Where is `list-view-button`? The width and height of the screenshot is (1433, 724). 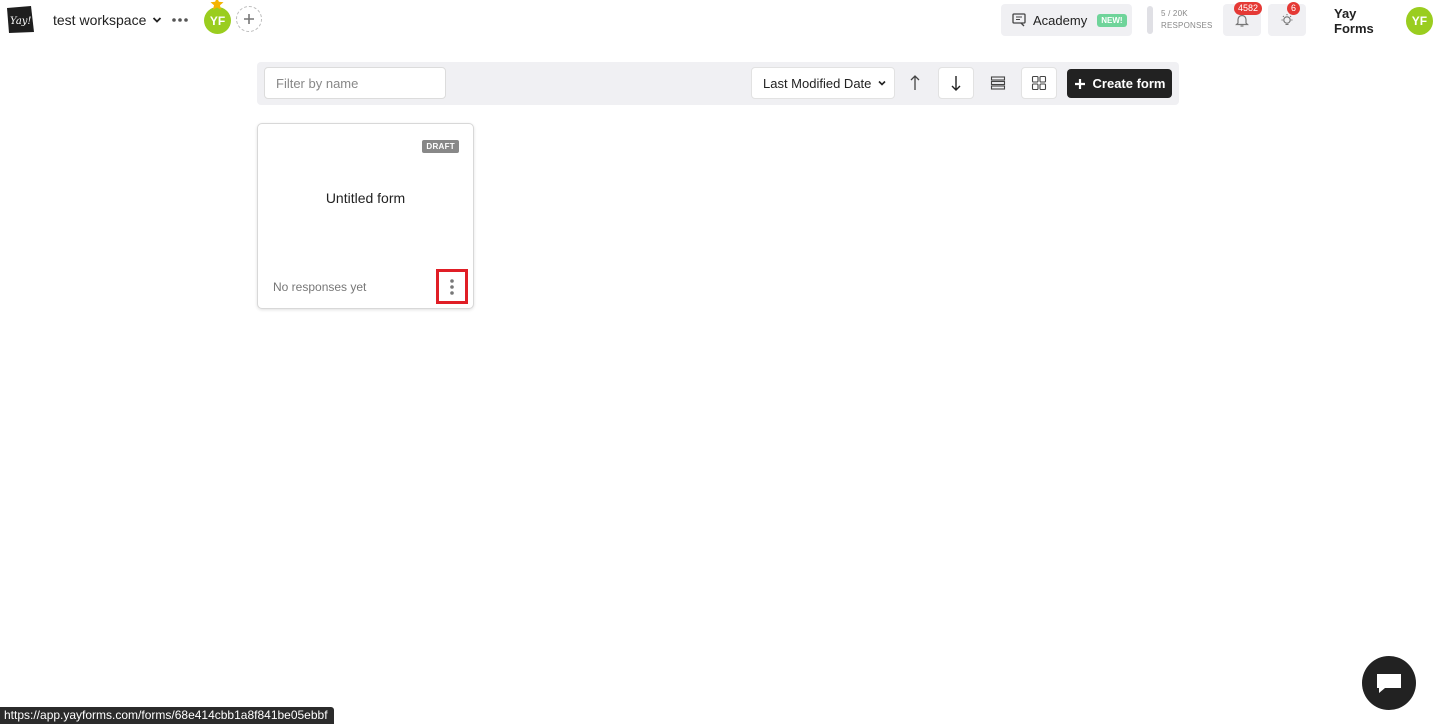
list-view-button is located at coordinates (998, 83).